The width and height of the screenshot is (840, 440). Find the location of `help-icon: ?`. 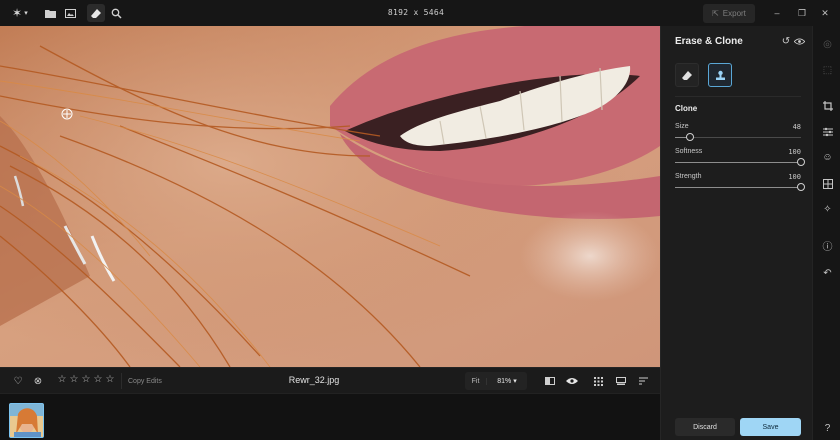

help-icon: ? is located at coordinates (827, 428).